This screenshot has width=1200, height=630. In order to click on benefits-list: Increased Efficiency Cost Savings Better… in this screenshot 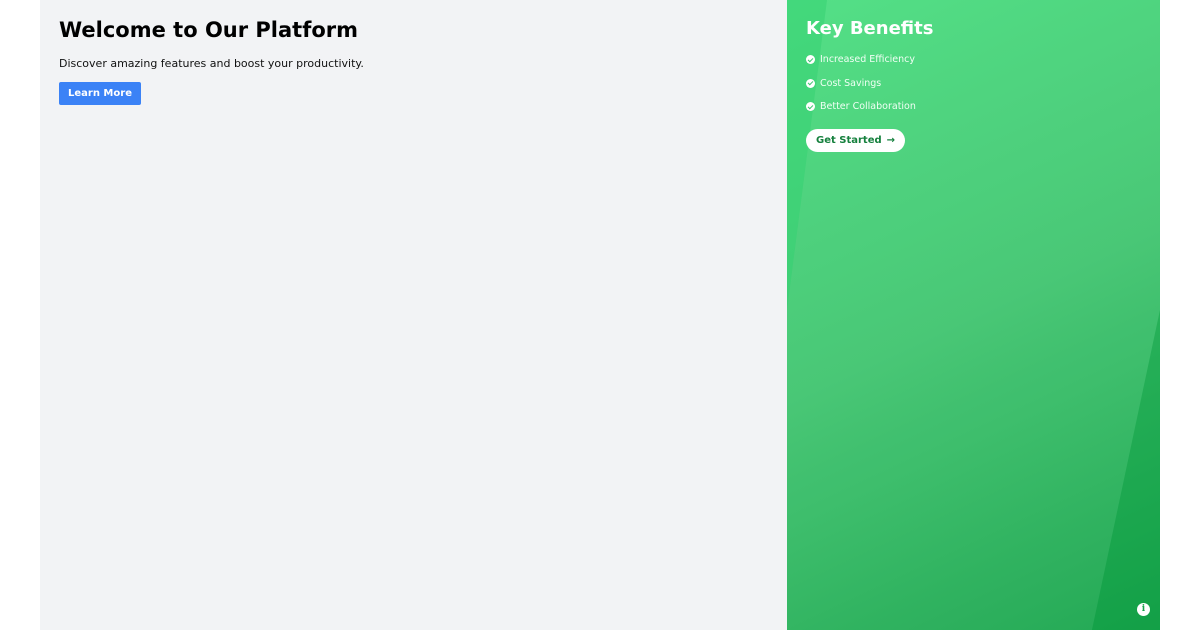, I will do `click(983, 83)`.